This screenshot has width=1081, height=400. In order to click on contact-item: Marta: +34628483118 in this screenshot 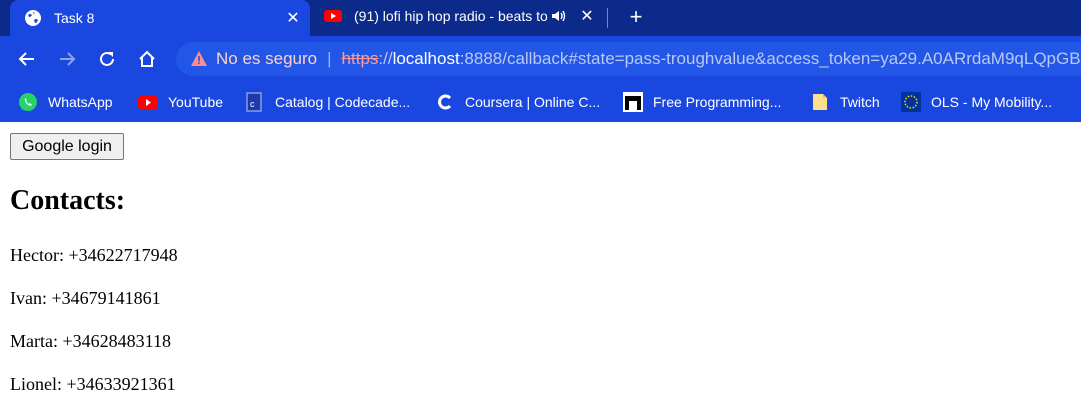, I will do `click(90, 341)`.